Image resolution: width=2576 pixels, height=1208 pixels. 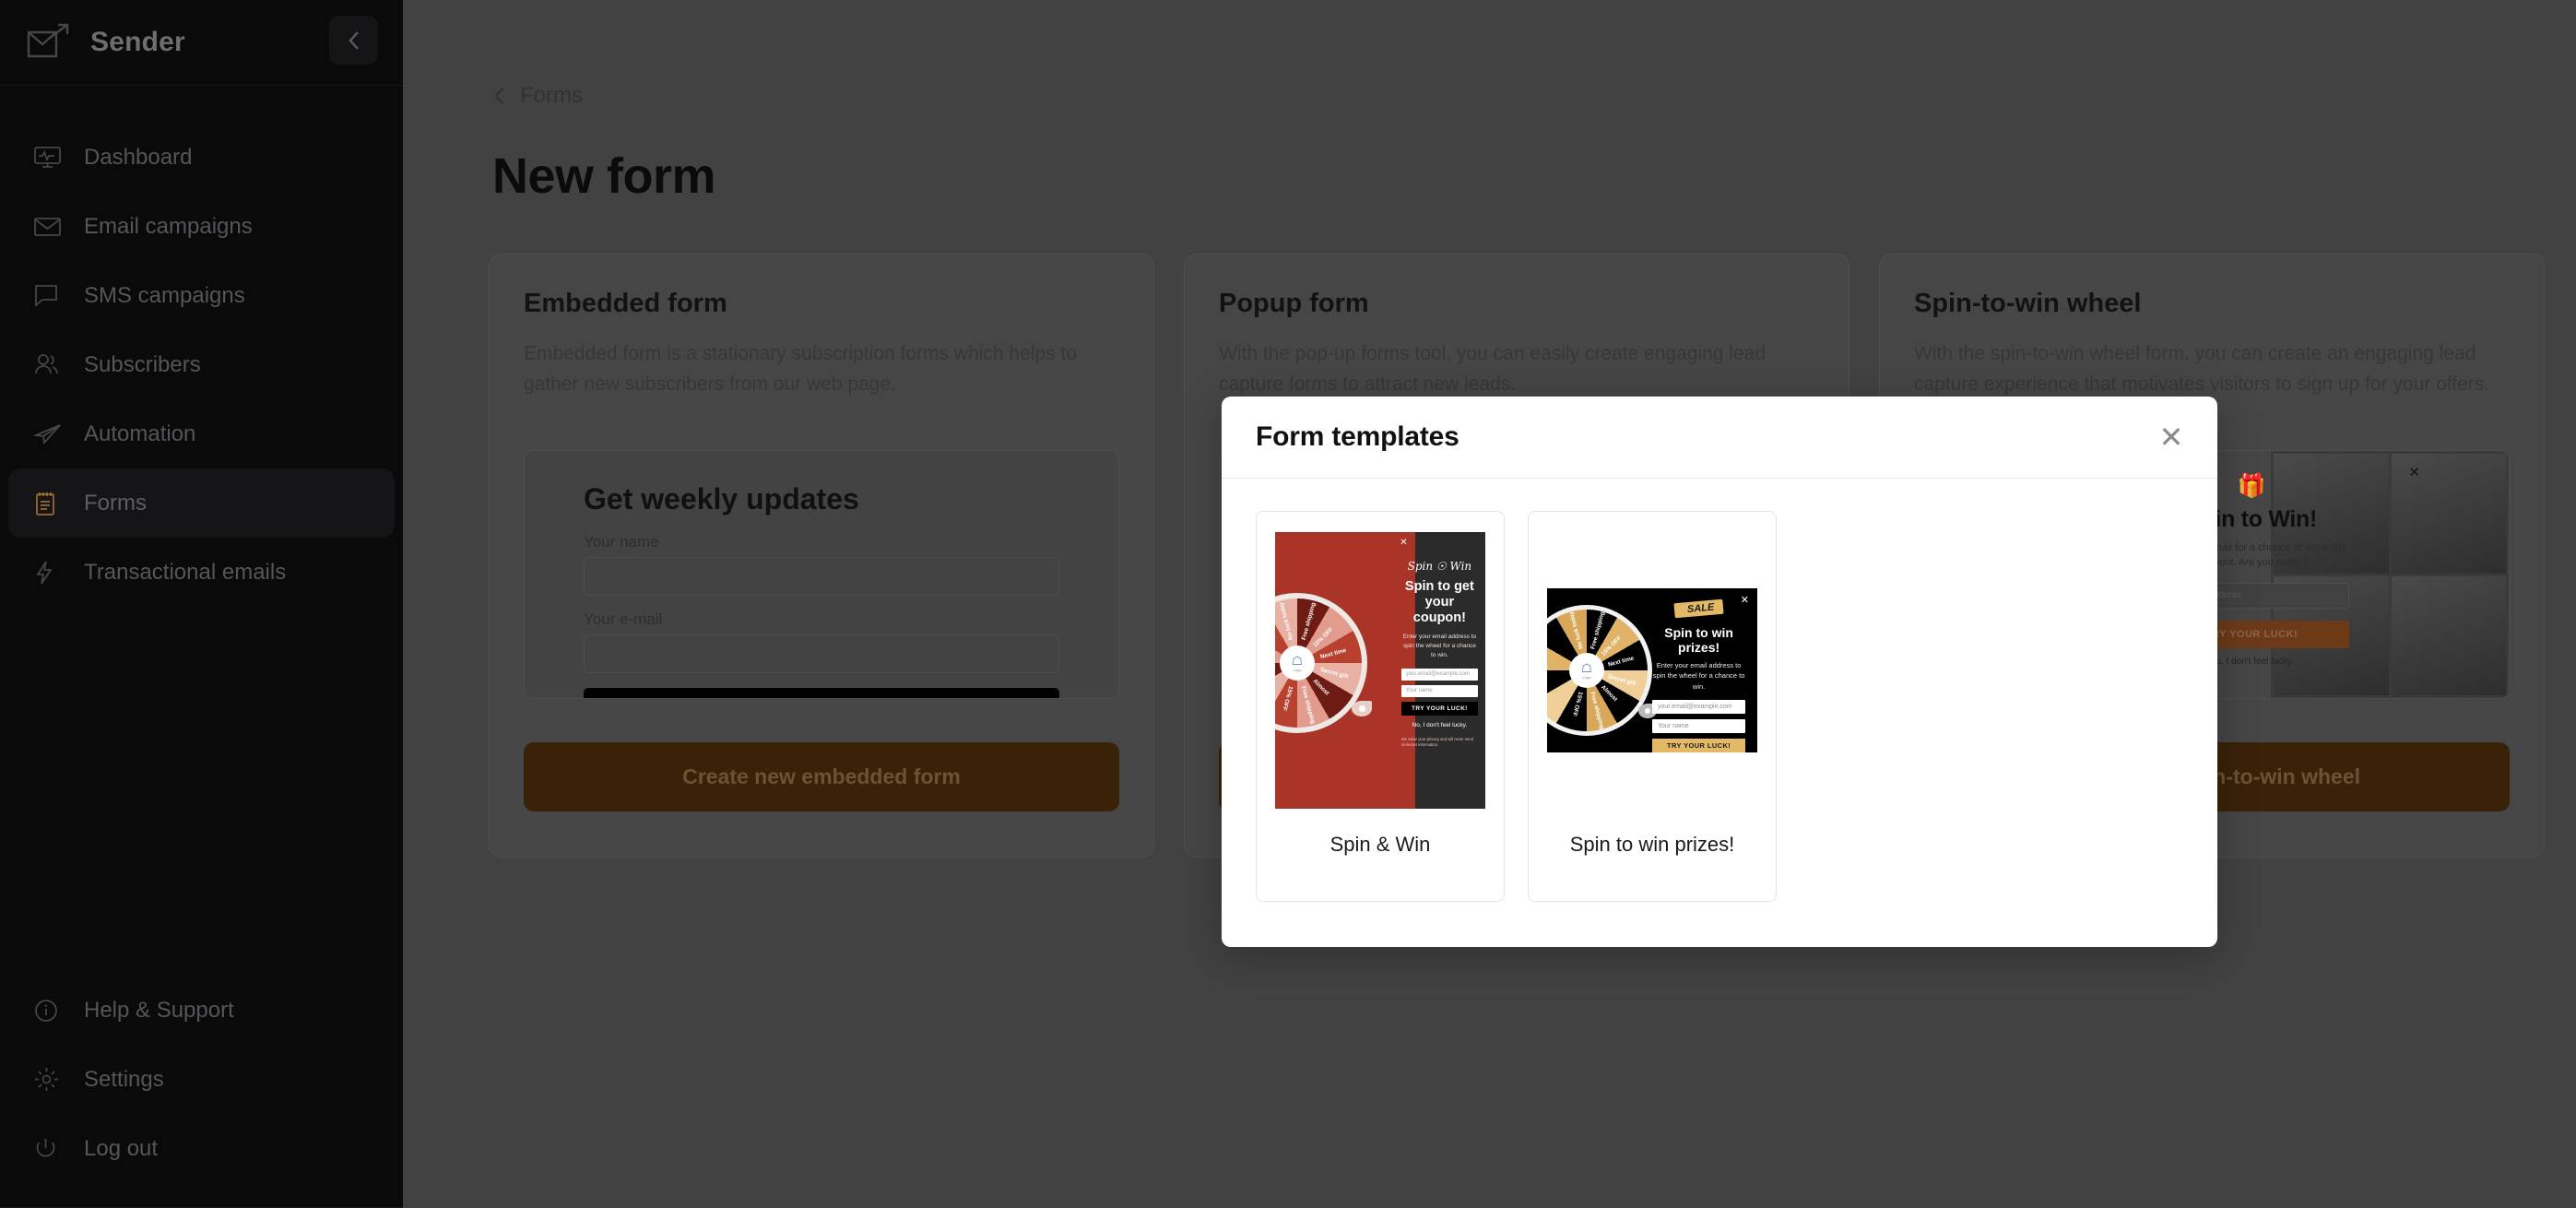 I want to click on sidebar-item-label: Settings, so click(x=124, y=1079).